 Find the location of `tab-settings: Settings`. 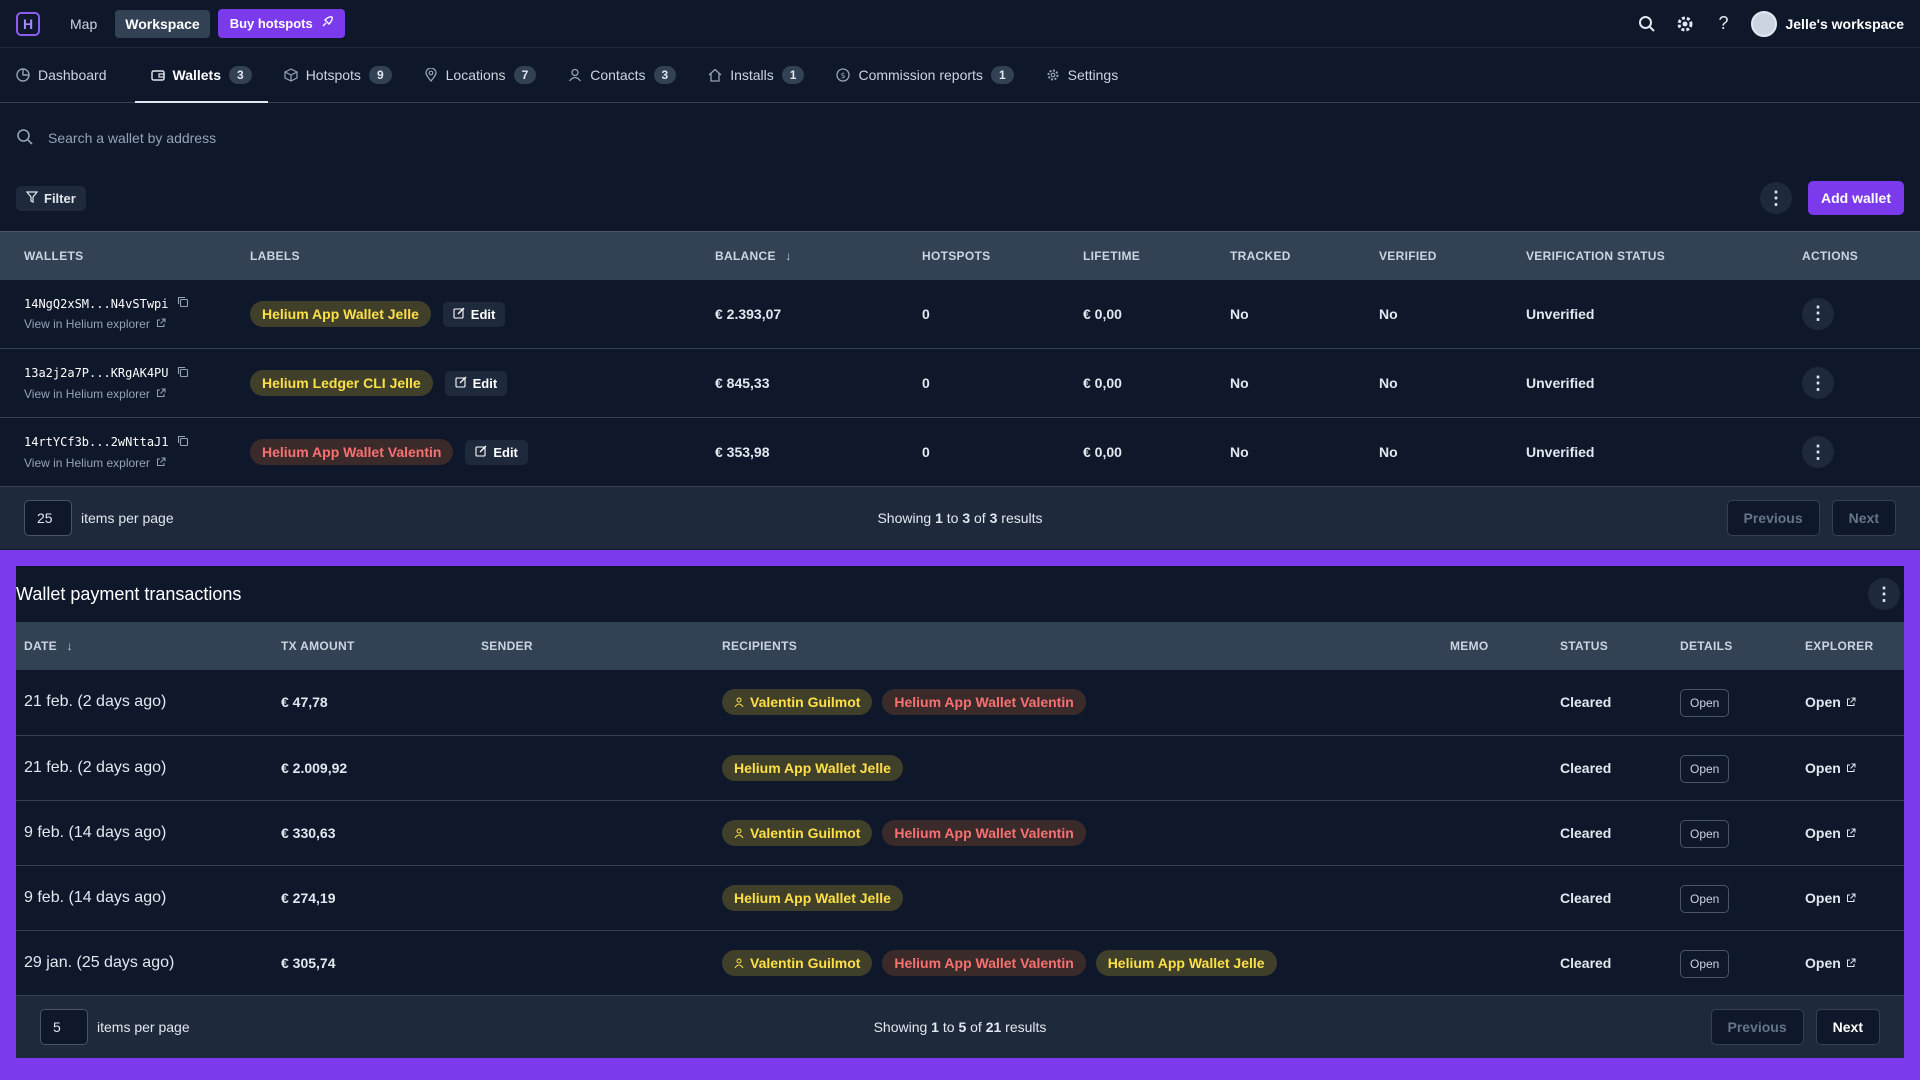

tab-settings: Settings is located at coordinates (1089, 75).